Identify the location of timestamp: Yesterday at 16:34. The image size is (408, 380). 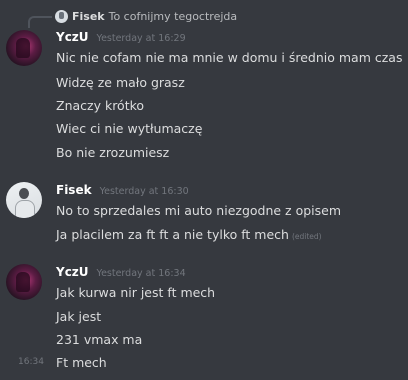
(141, 273).